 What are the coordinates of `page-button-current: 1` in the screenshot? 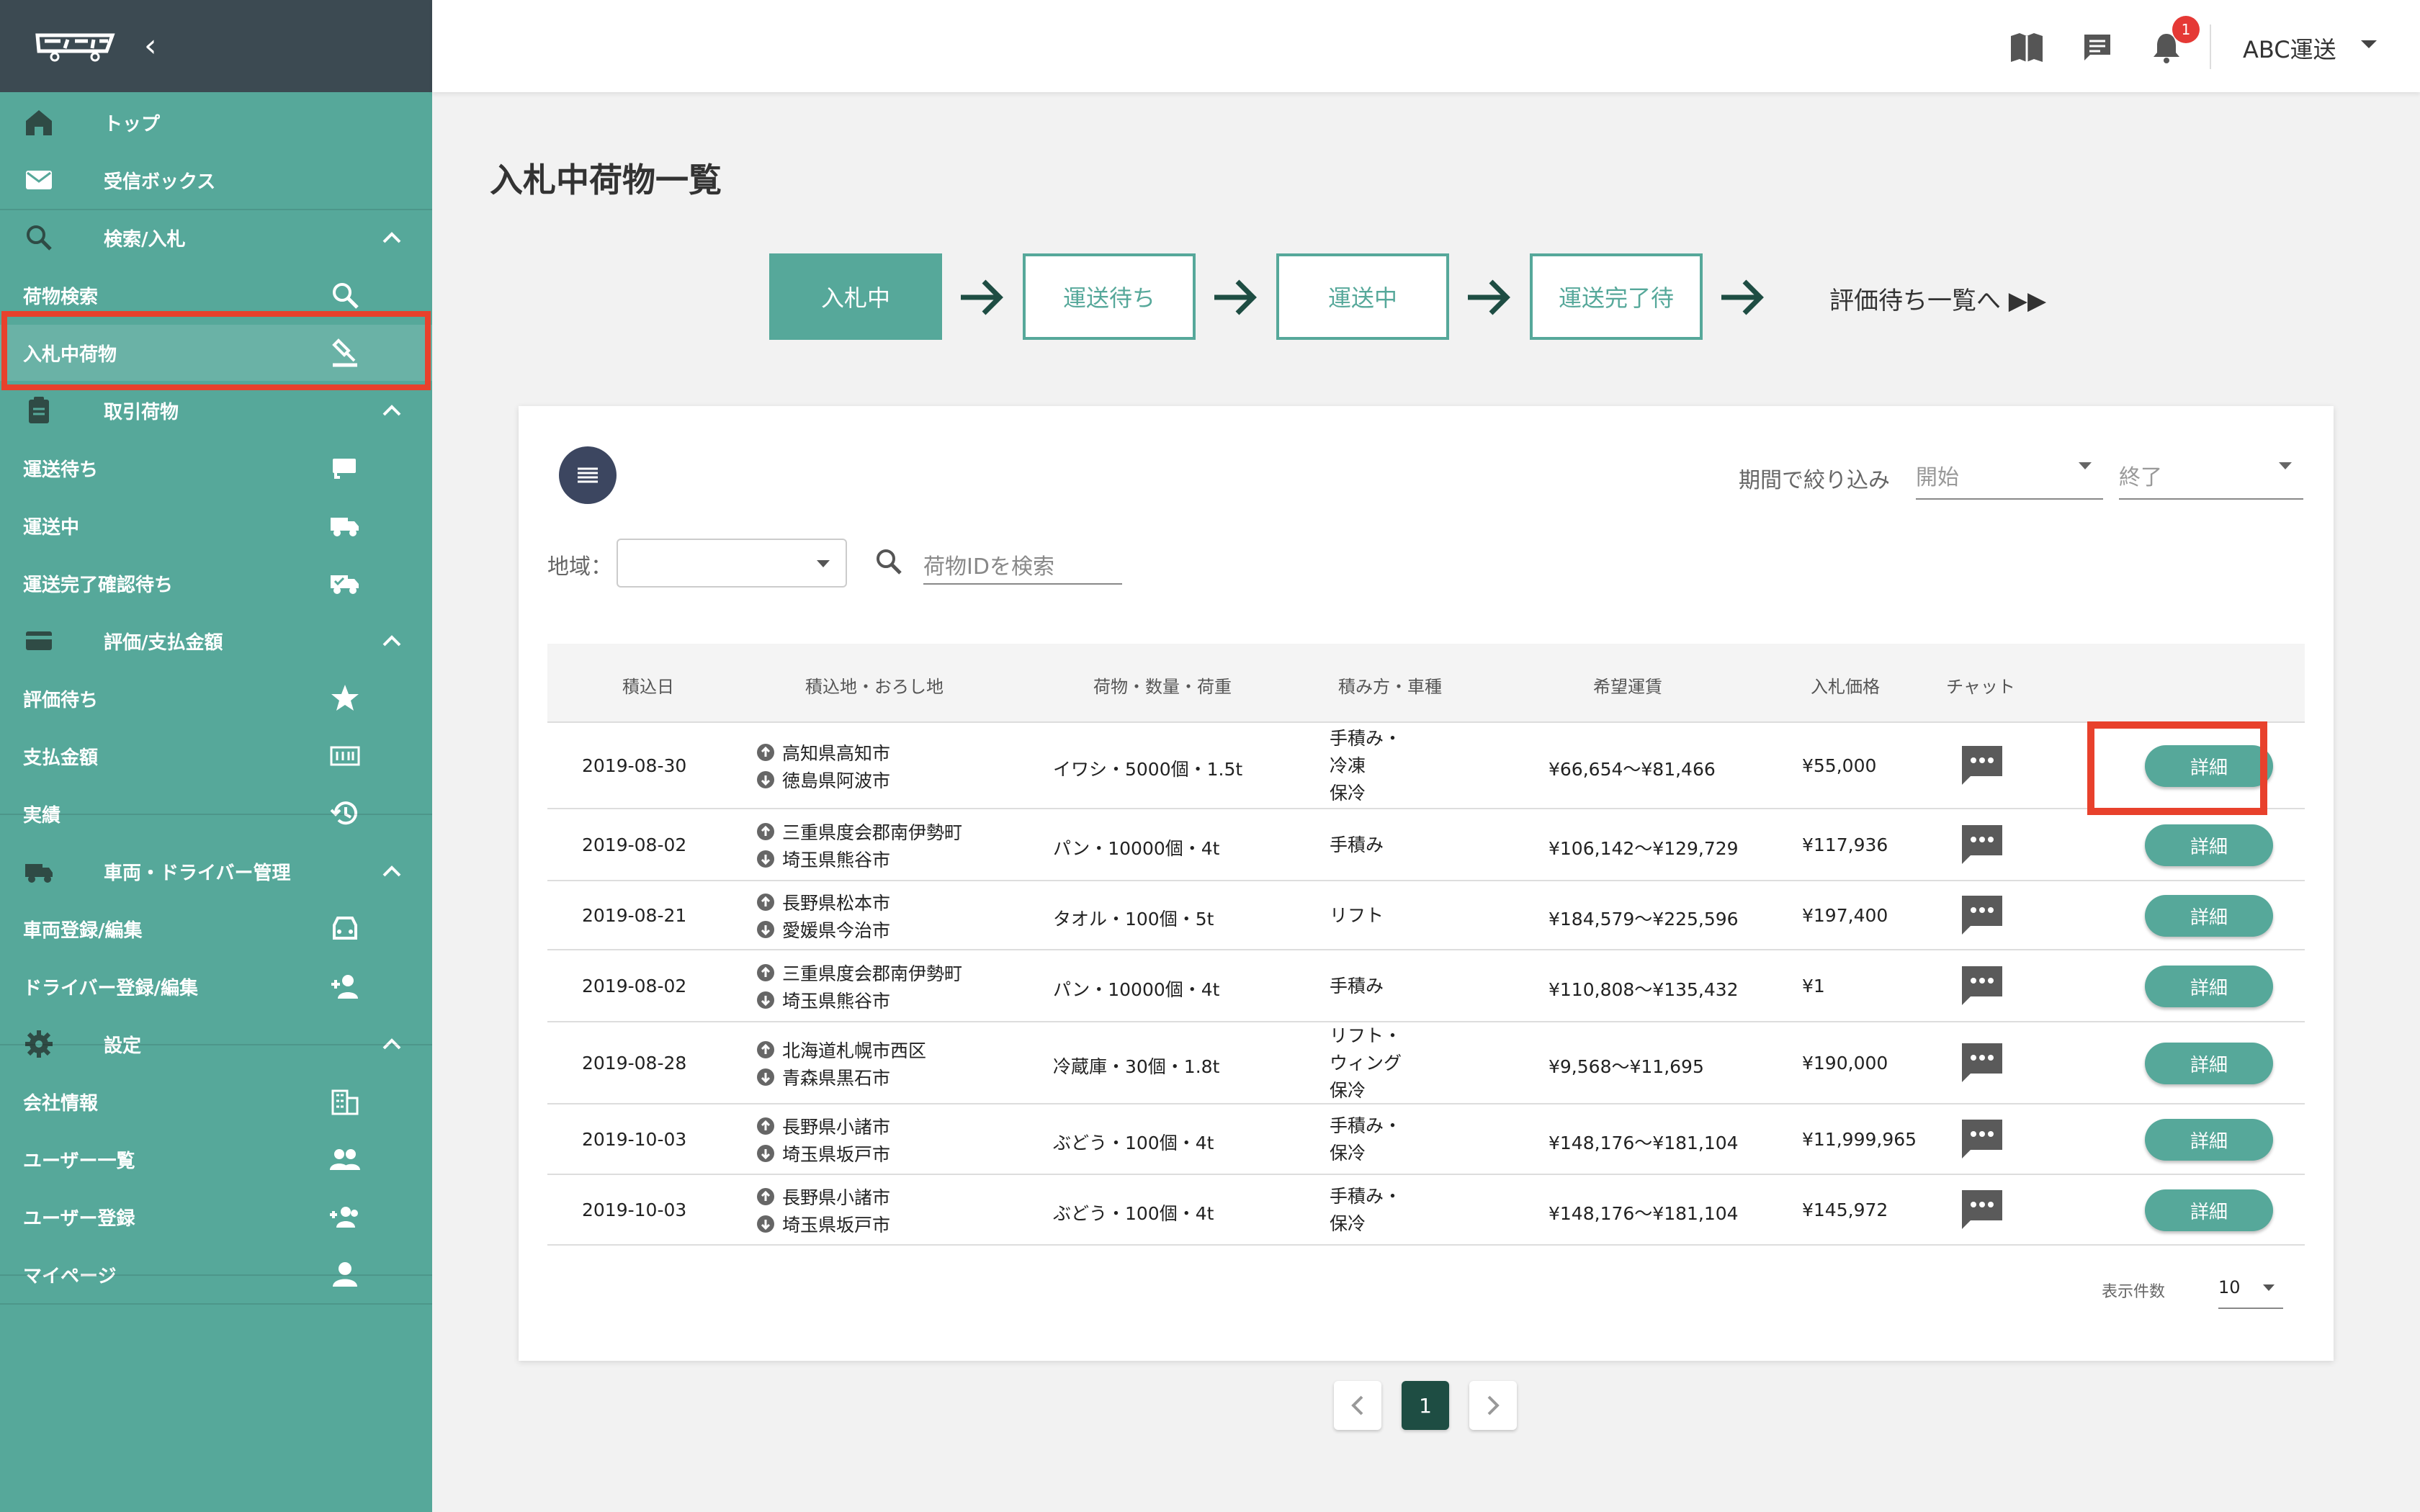 It's located at (1425, 1405).